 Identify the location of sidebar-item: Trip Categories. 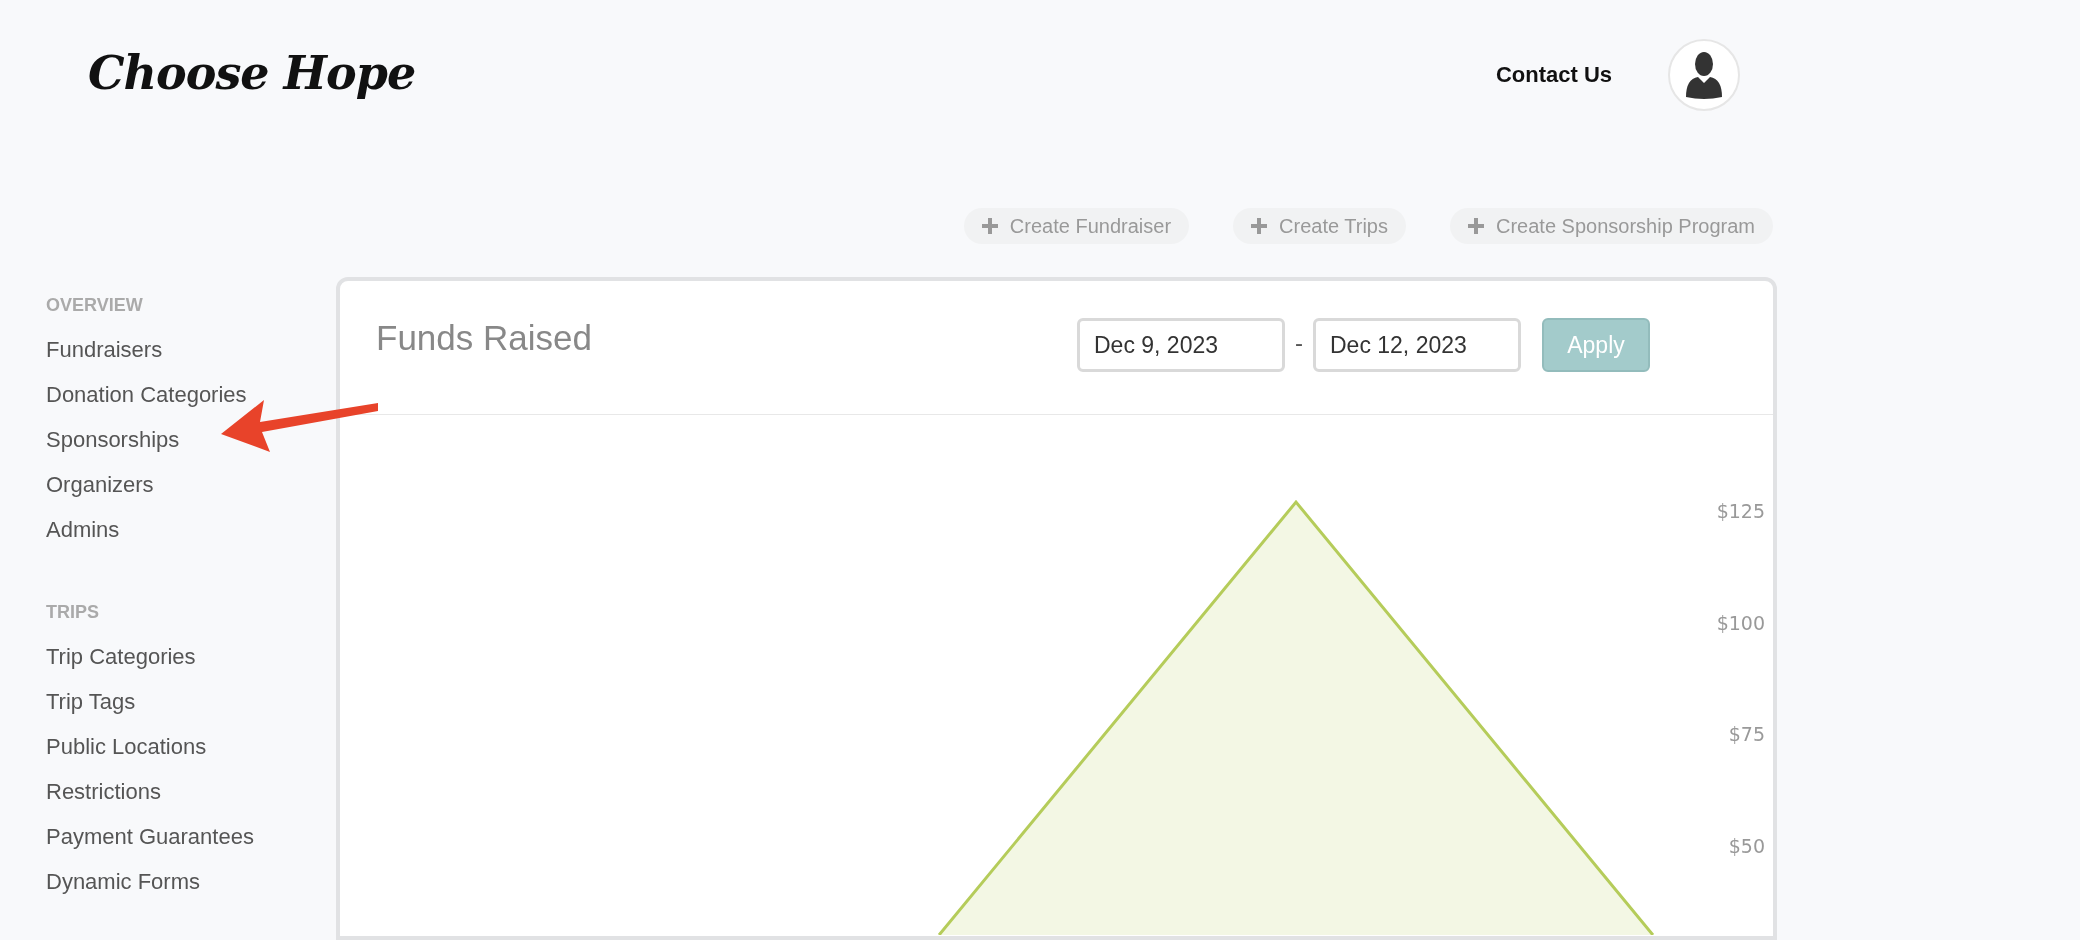
(121, 656).